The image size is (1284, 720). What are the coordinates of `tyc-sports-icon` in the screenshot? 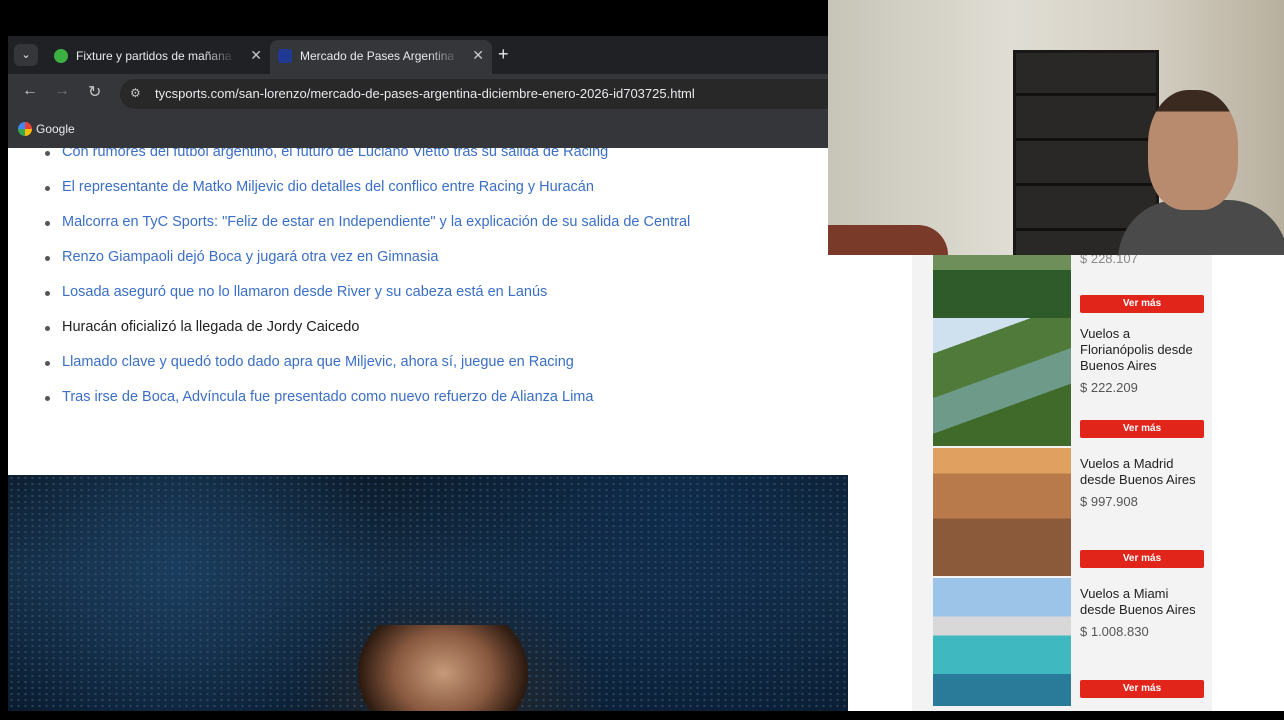 It's located at (285, 56).